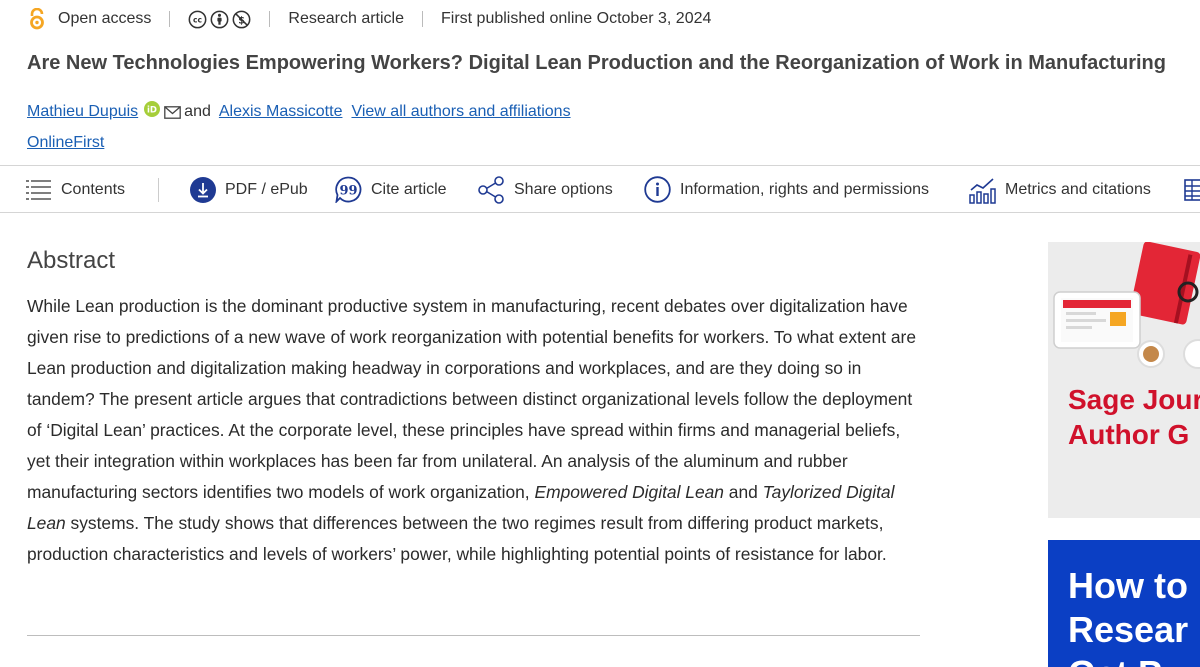 This screenshot has height=667, width=1200. I want to click on abstract-emphasis: Empowered Digital Lean, so click(629, 492).